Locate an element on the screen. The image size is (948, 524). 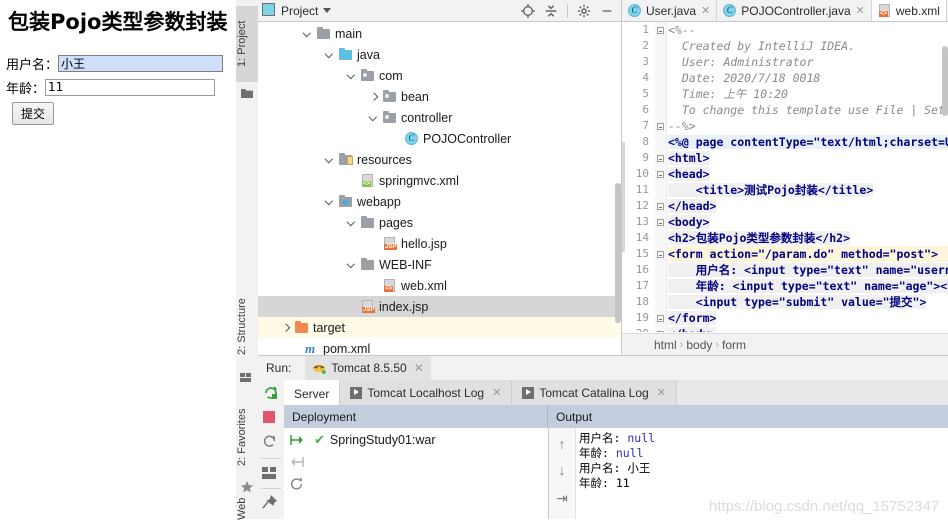
output-toolbar: ↑ ↓ ⇥ is located at coordinates (562, 473).